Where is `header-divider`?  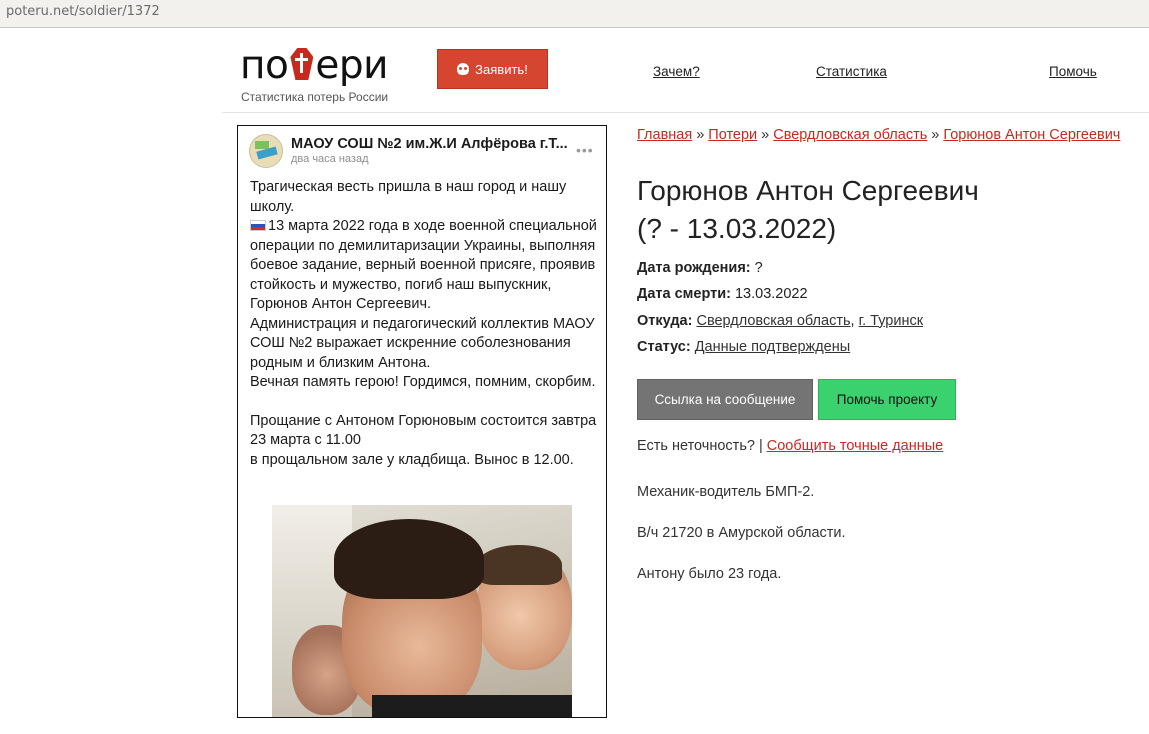
header-divider is located at coordinates (685, 112).